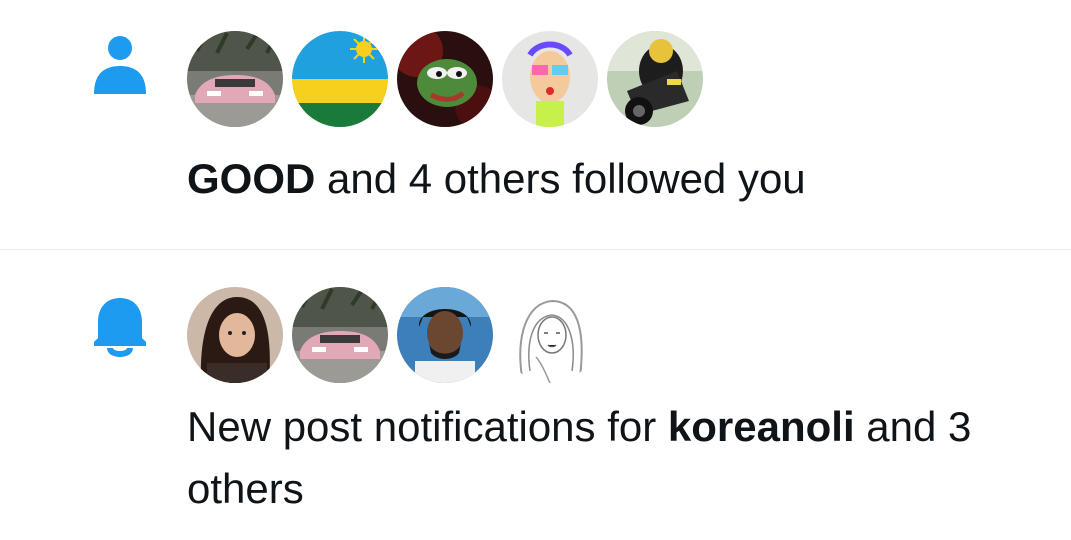  I want to click on avatar-sketch, so click(550, 335).